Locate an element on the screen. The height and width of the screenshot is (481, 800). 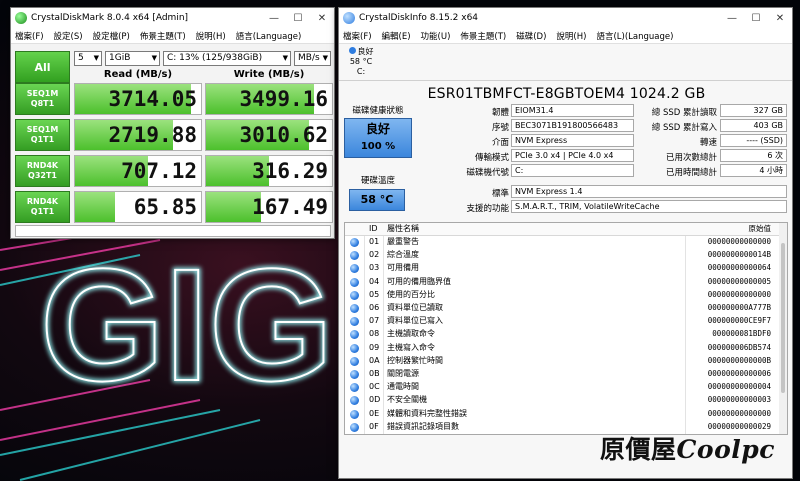
test-queue: Q1T1 is located at coordinates (42, 139).